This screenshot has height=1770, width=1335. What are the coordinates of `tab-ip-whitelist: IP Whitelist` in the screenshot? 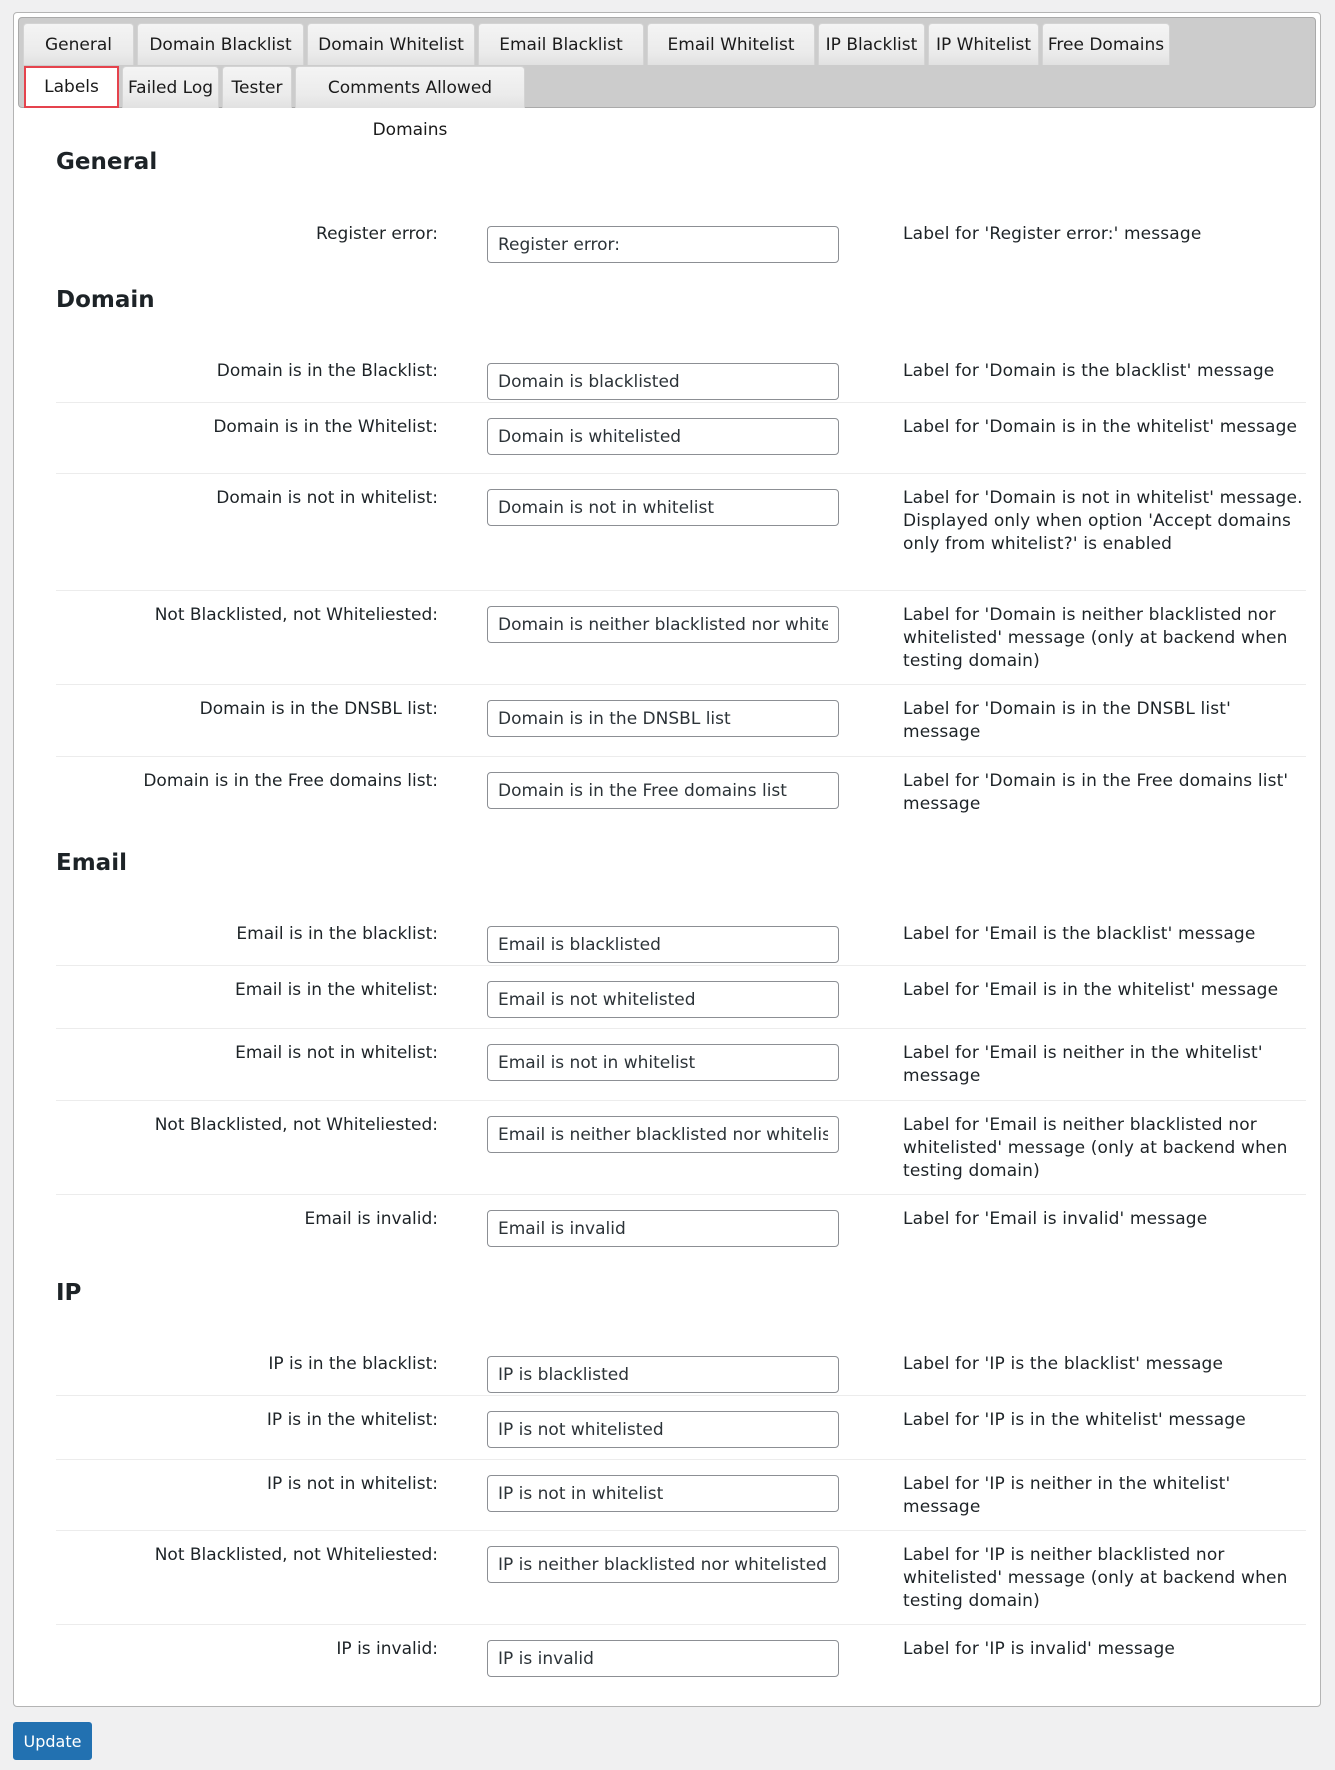 It's located at (983, 44).